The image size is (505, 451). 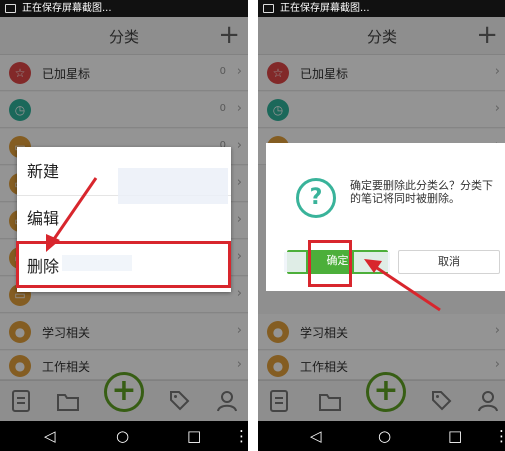 What do you see at coordinates (173, 186) in the screenshot?
I see `redacted-patch` at bounding box center [173, 186].